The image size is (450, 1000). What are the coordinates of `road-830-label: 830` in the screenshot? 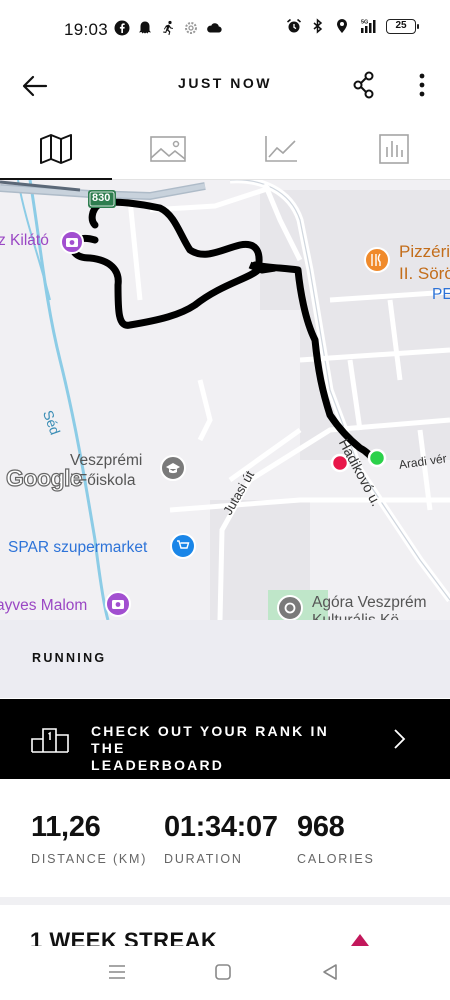 It's located at (101, 198).